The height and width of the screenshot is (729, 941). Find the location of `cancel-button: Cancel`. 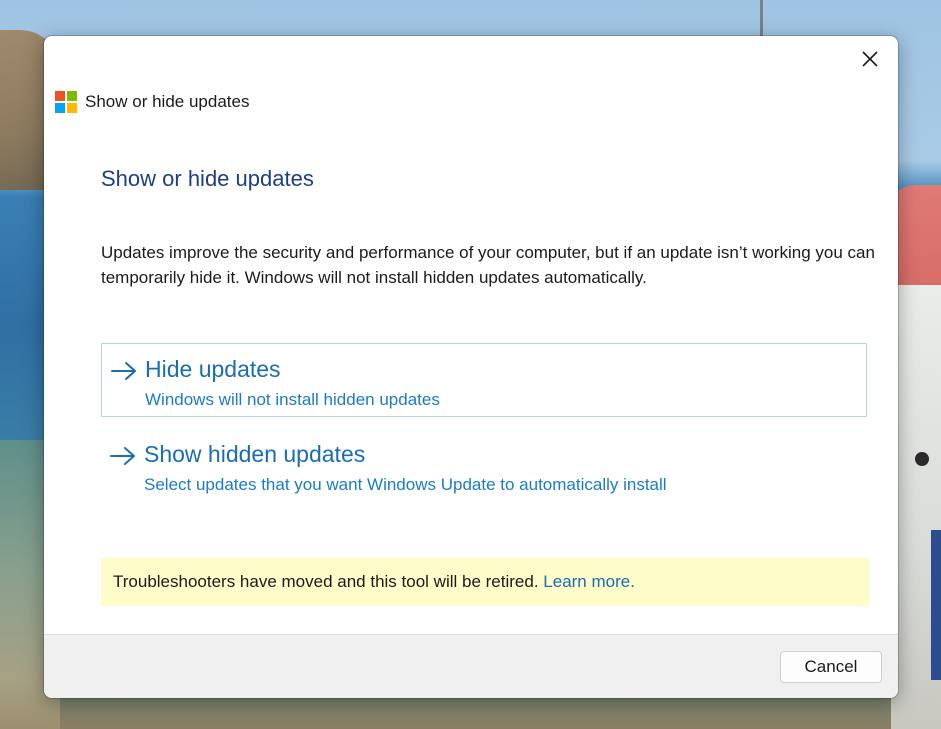

cancel-button: Cancel is located at coordinates (831, 667).